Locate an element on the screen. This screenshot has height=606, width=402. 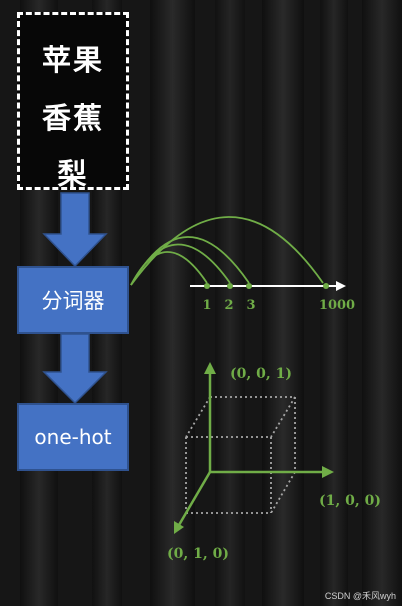
z-axis-label: (0, 0, 1) is located at coordinates (261, 374).